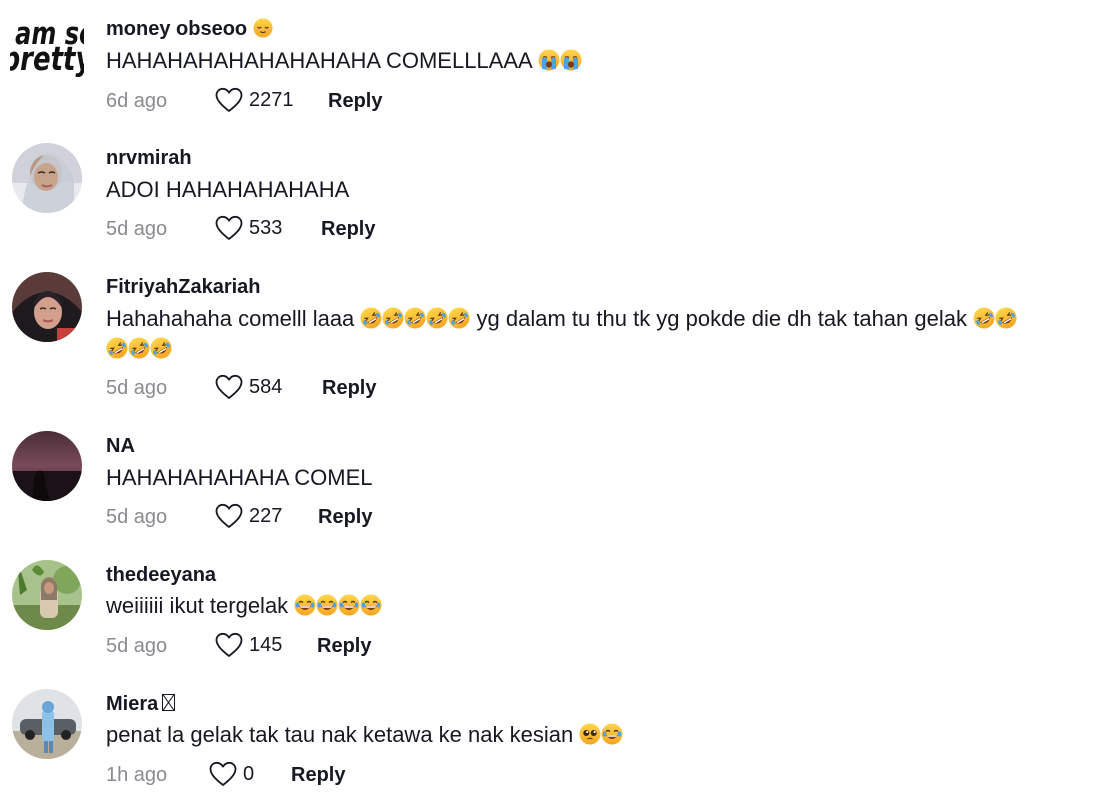 The width and height of the screenshot is (1113, 800). Describe the element at coordinates (47, 59) in the screenshot. I see `svg-text: pretty` at that location.